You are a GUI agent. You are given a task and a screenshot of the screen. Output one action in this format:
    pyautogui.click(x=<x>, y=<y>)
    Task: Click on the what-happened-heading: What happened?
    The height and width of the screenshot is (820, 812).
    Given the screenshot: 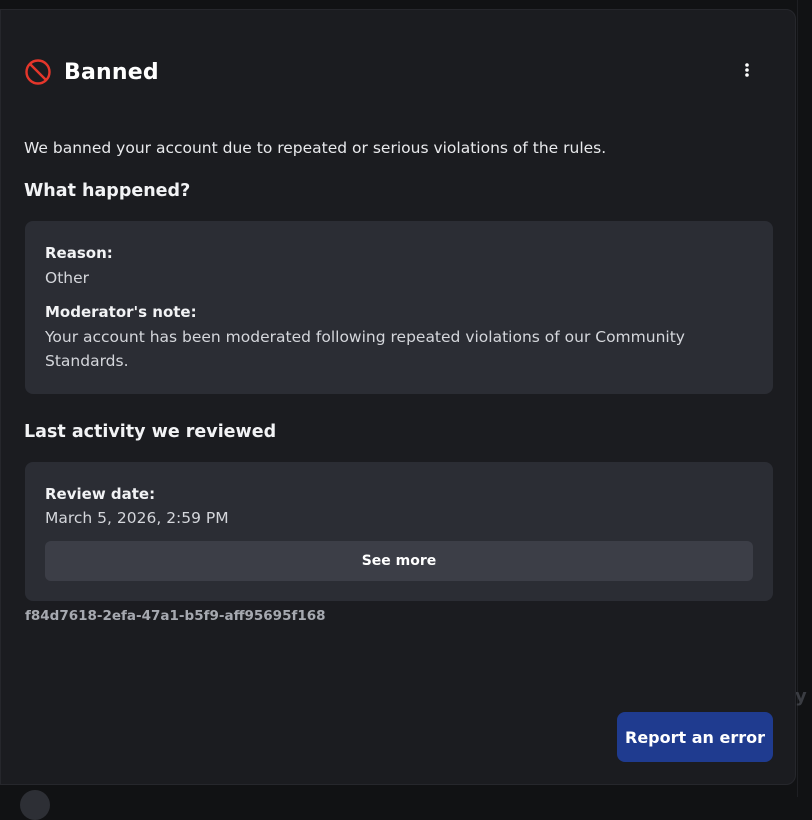 What is the action you would take?
    pyautogui.click(x=107, y=191)
    